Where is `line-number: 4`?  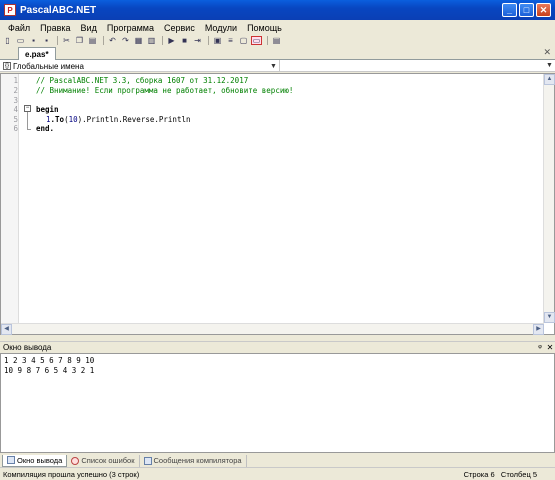 line-number: 4 is located at coordinates (15, 109).